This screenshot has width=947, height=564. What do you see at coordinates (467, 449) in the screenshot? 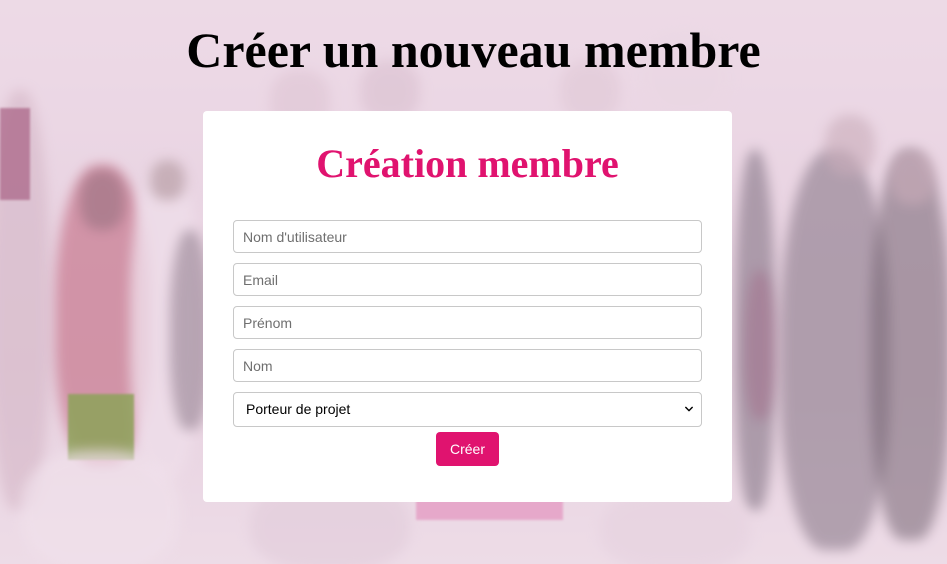
I see `create-button: Créer` at bounding box center [467, 449].